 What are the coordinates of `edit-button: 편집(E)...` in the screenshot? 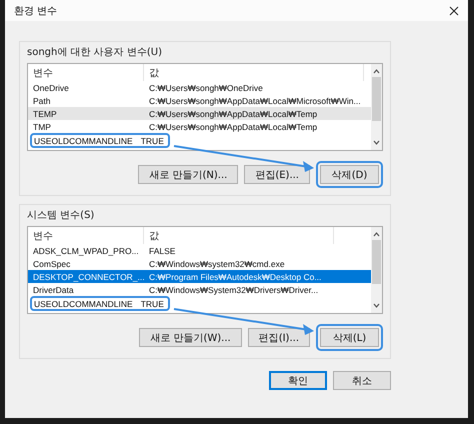 It's located at (277, 174).